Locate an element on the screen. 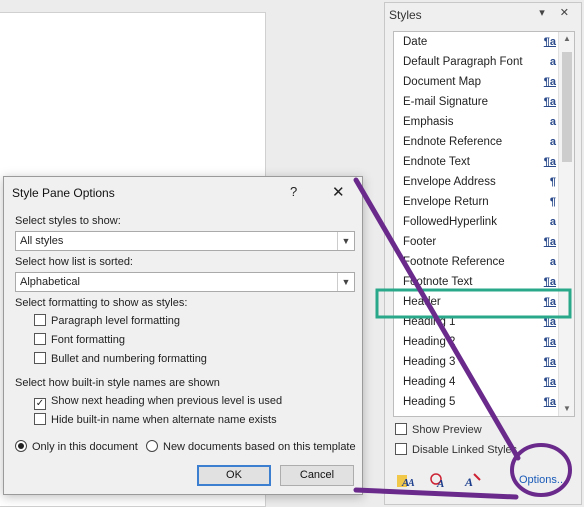  show-preview-checkbox: Show Preview is located at coordinates (438, 431).